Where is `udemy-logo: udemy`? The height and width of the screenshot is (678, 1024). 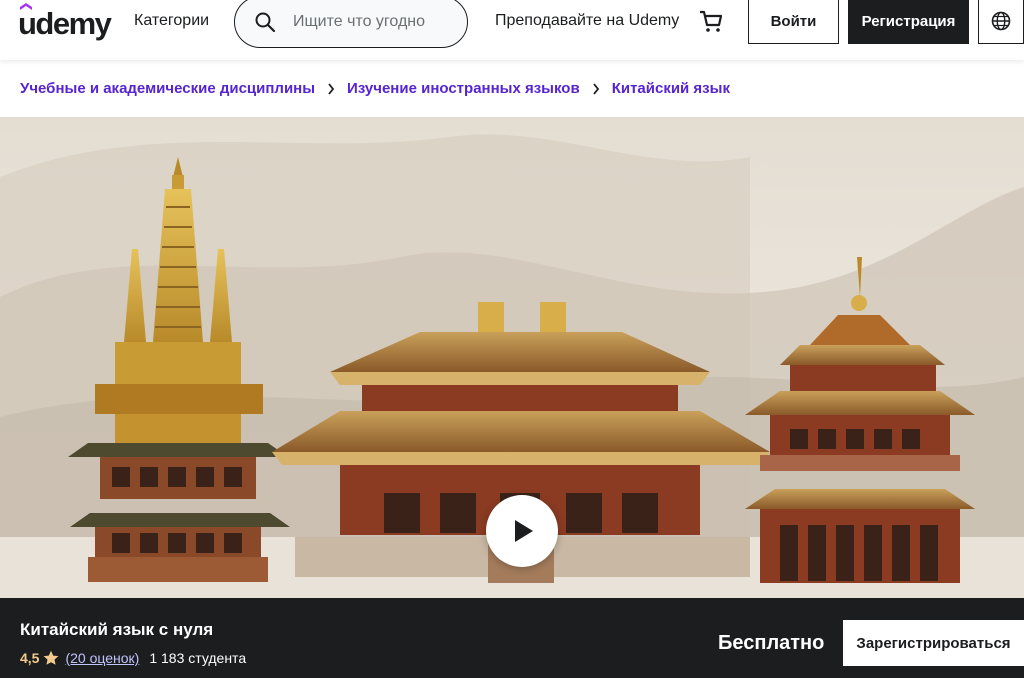
udemy-logo: udemy is located at coordinates (65, 22).